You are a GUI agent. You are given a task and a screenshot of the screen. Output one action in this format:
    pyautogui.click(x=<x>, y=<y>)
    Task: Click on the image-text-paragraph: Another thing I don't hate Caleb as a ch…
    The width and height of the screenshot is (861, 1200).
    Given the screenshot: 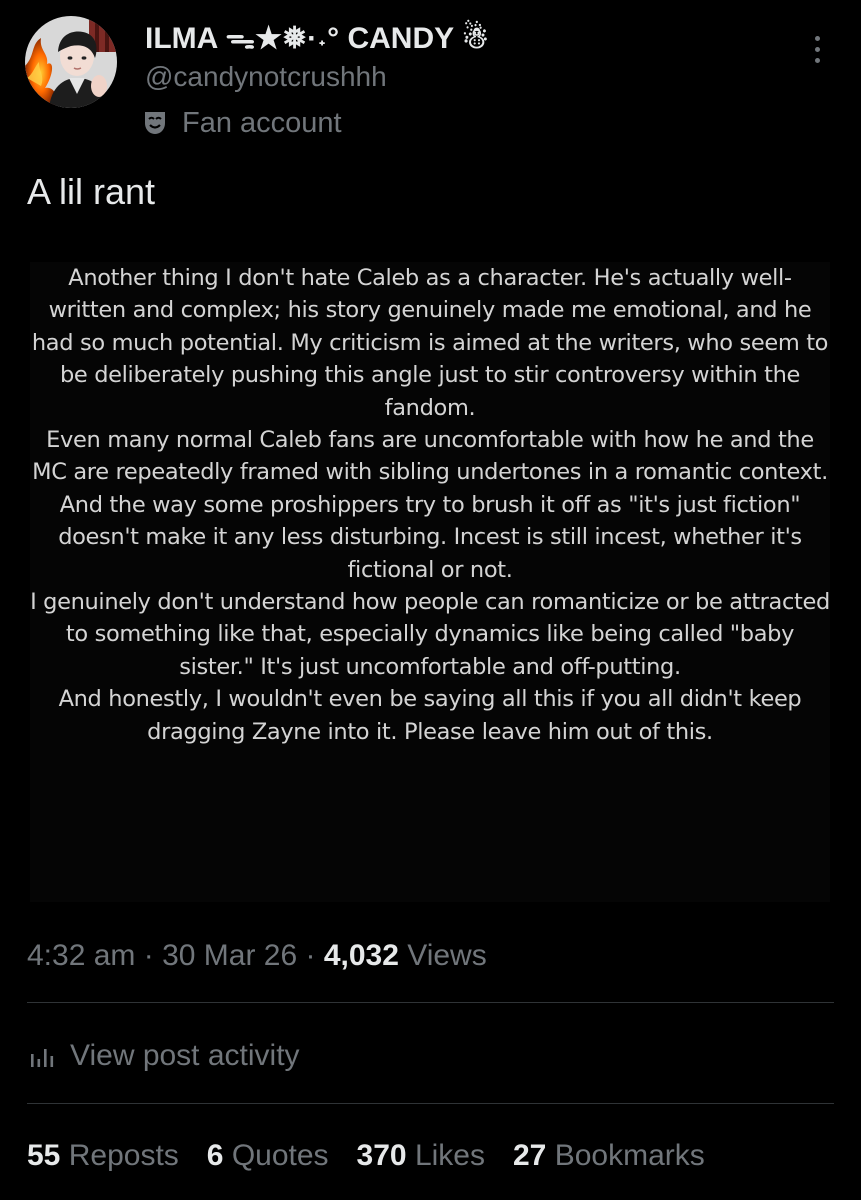 What is the action you would take?
    pyautogui.click(x=430, y=343)
    